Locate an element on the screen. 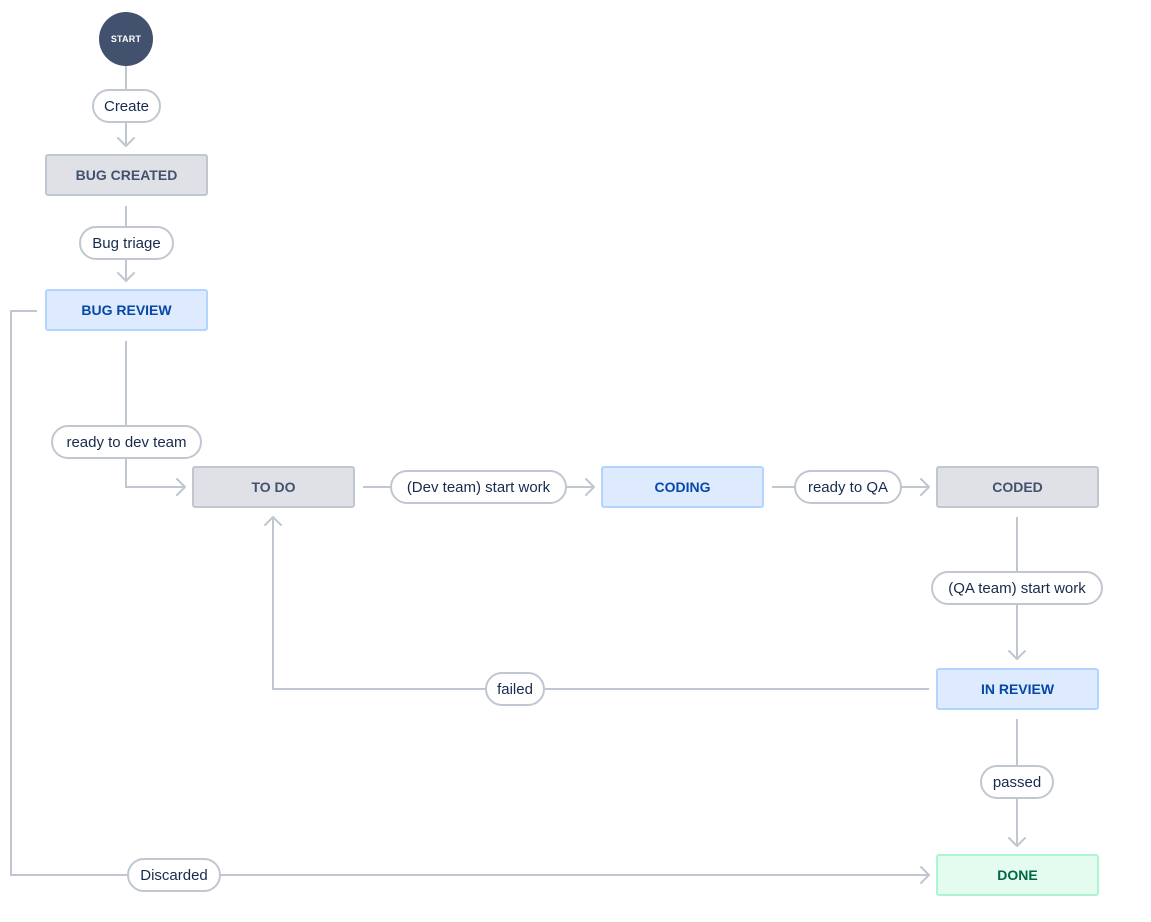  status-in-review: IN REVIEW is located at coordinates (1017, 689).